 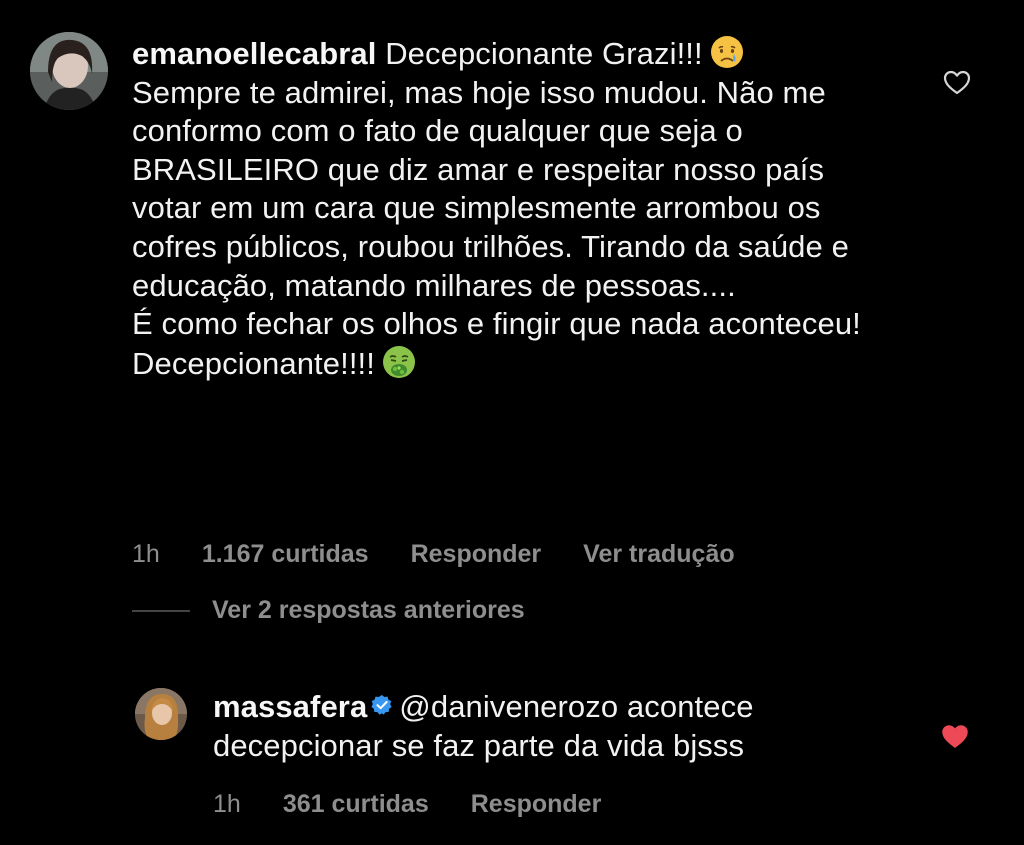 What do you see at coordinates (476, 554) in the screenshot?
I see `comment-reply-button: Responder` at bounding box center [476, 554].